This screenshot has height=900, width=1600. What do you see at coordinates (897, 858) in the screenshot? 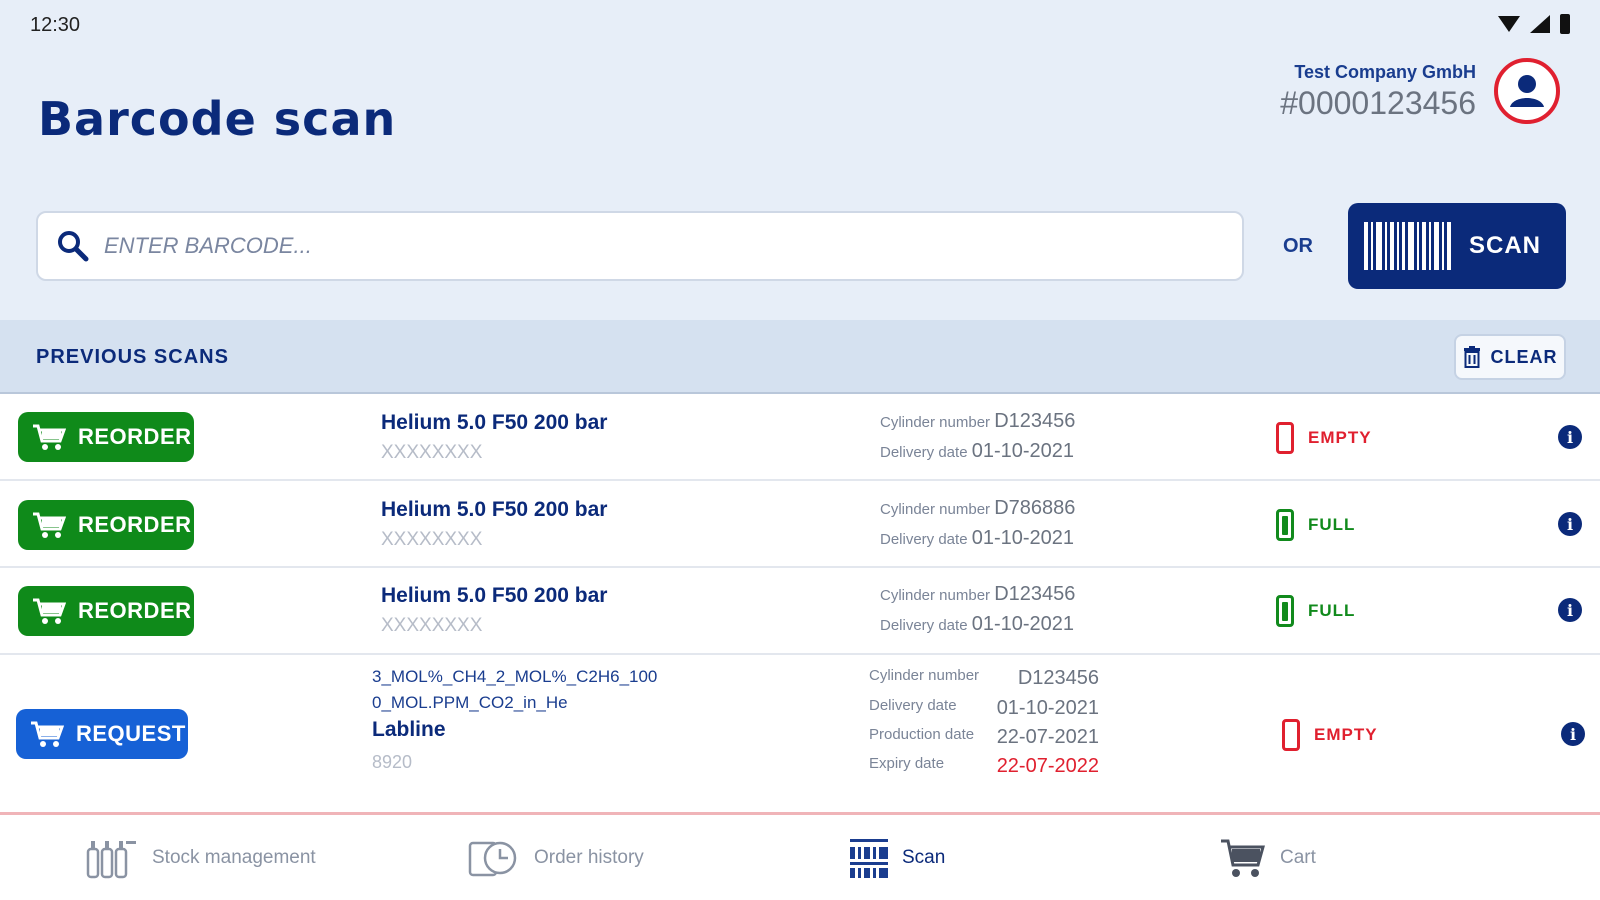
I see `nav-scan: Scan` at bounding box center [897, 858].